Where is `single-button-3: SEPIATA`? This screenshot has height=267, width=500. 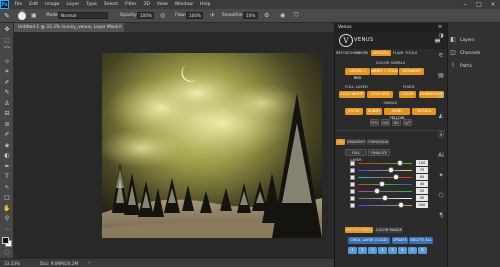 single-button-3: SEPIATA is located at coordinates (424, 111).